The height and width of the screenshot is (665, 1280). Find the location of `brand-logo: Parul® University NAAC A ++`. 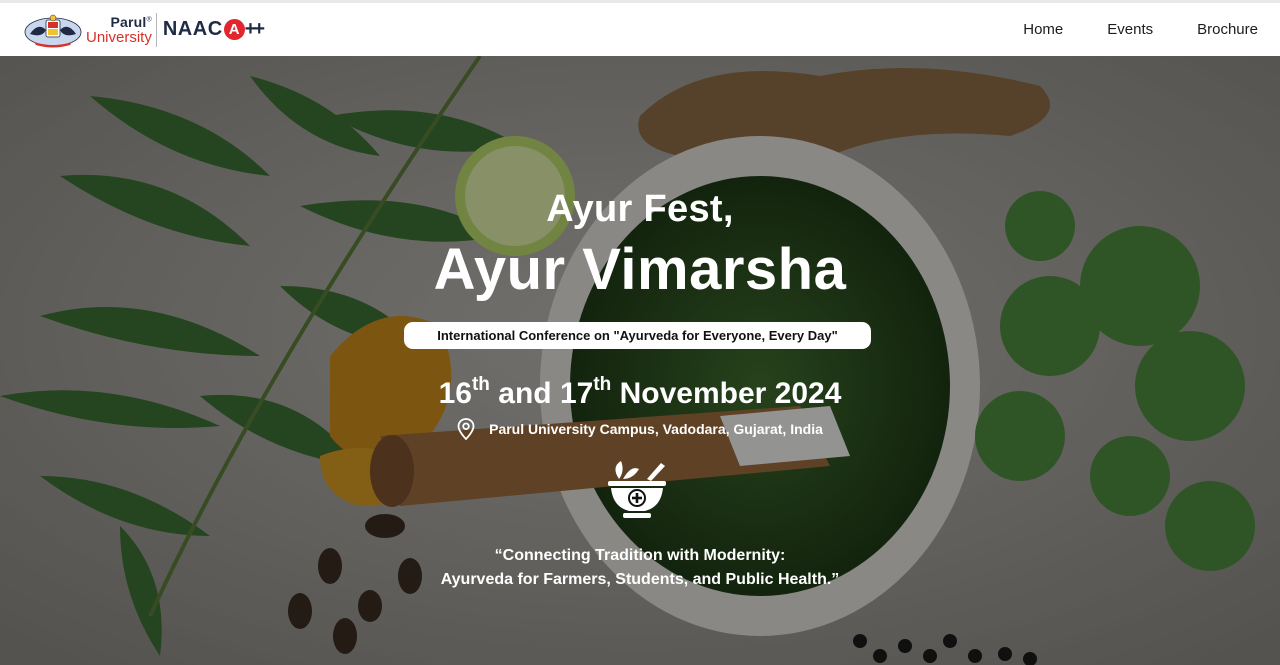

brand-logo: Parul® University NAAC A ++ is located at coordinates (143, 30).